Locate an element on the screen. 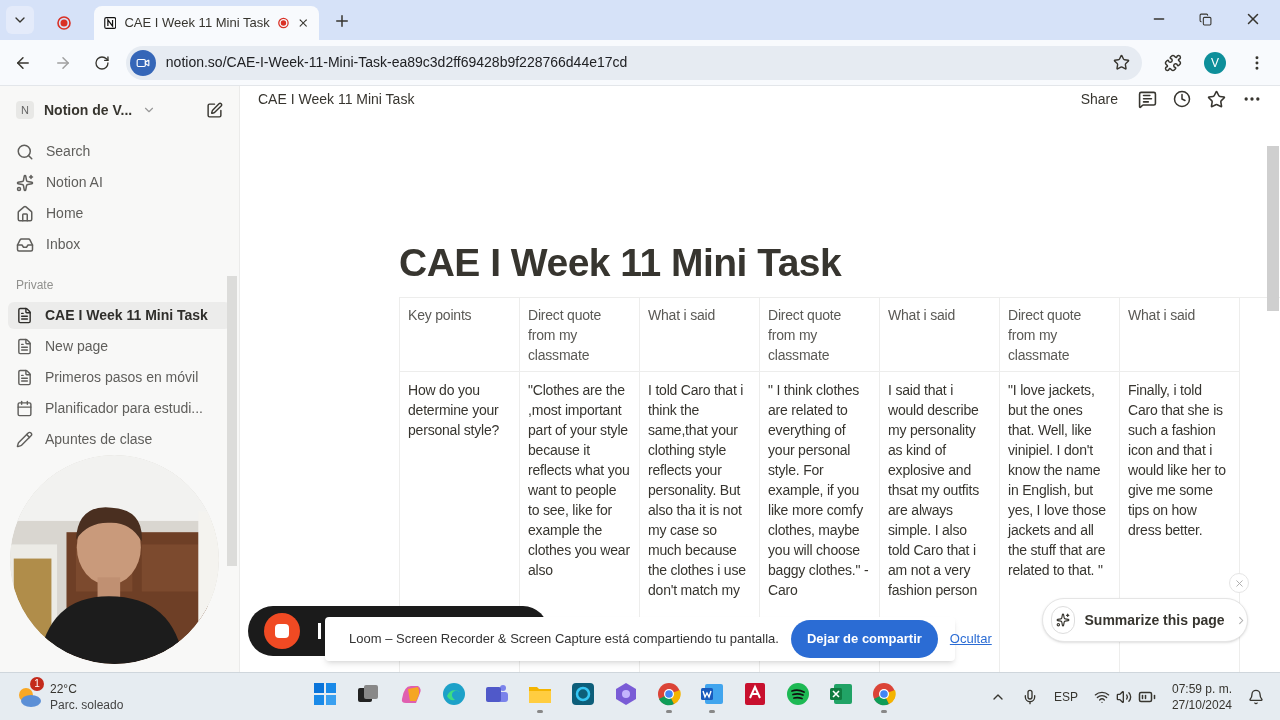 This screenshot has height=720, width=1280. new-tab-icon is located at coordinates (342, 21).